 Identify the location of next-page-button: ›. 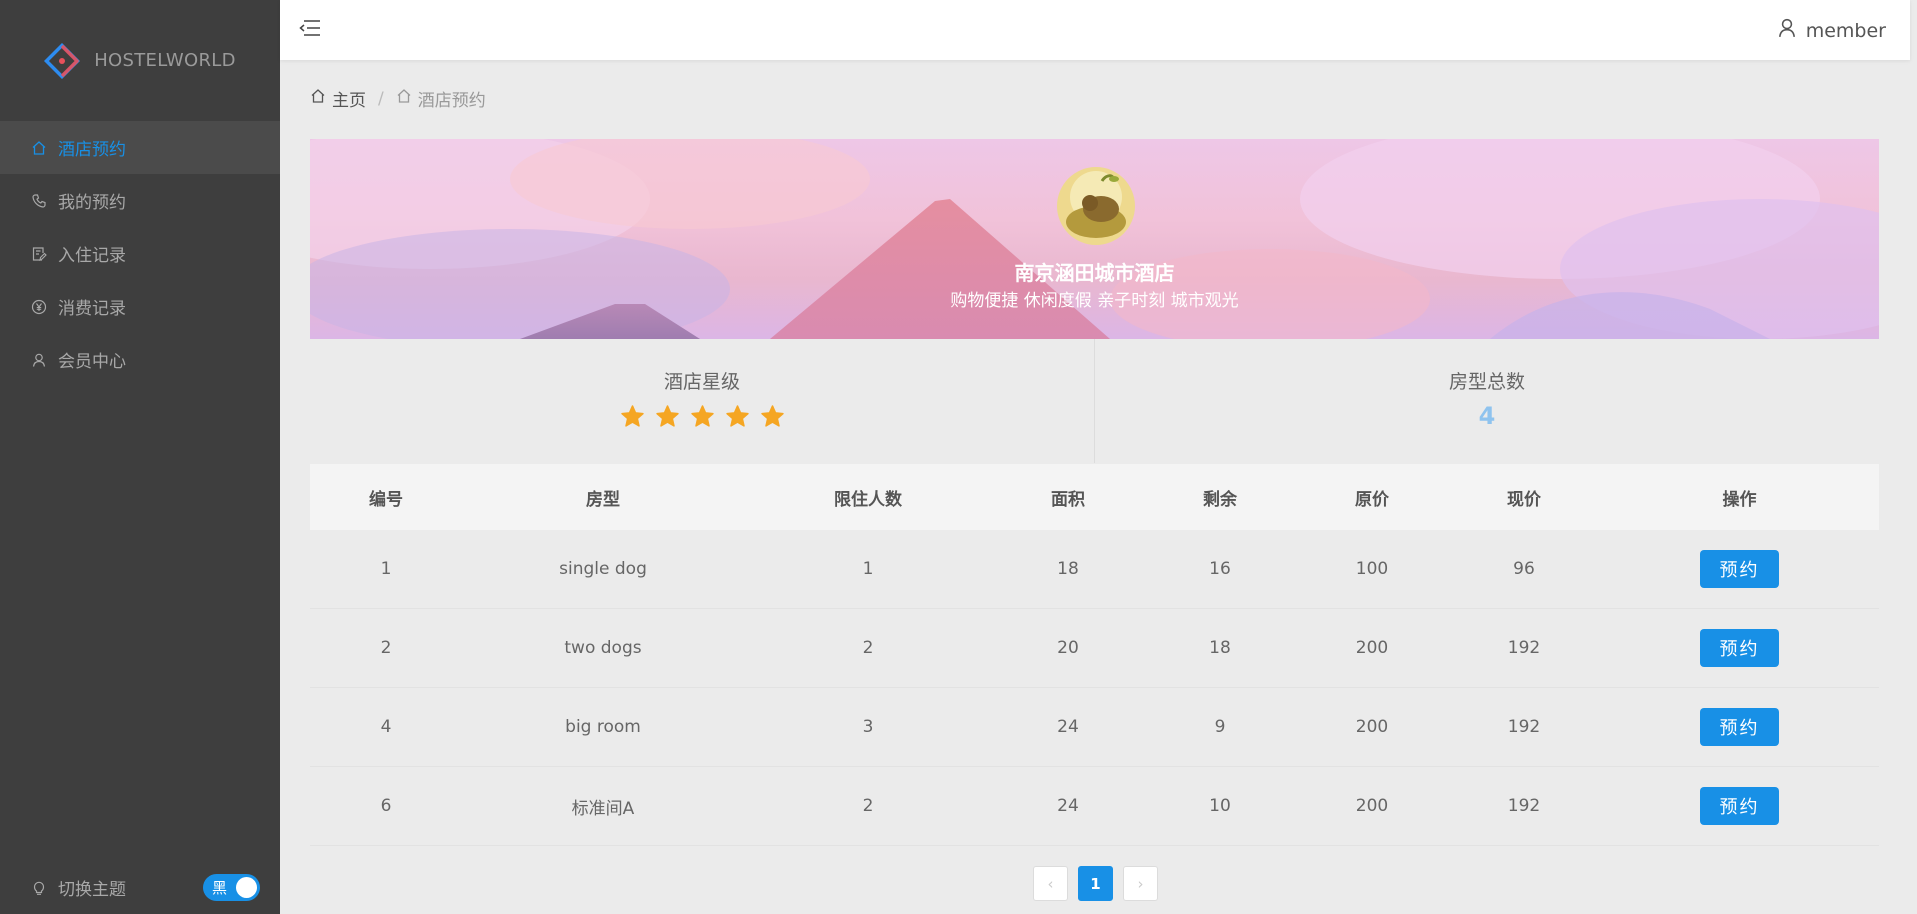
(1140, 883).